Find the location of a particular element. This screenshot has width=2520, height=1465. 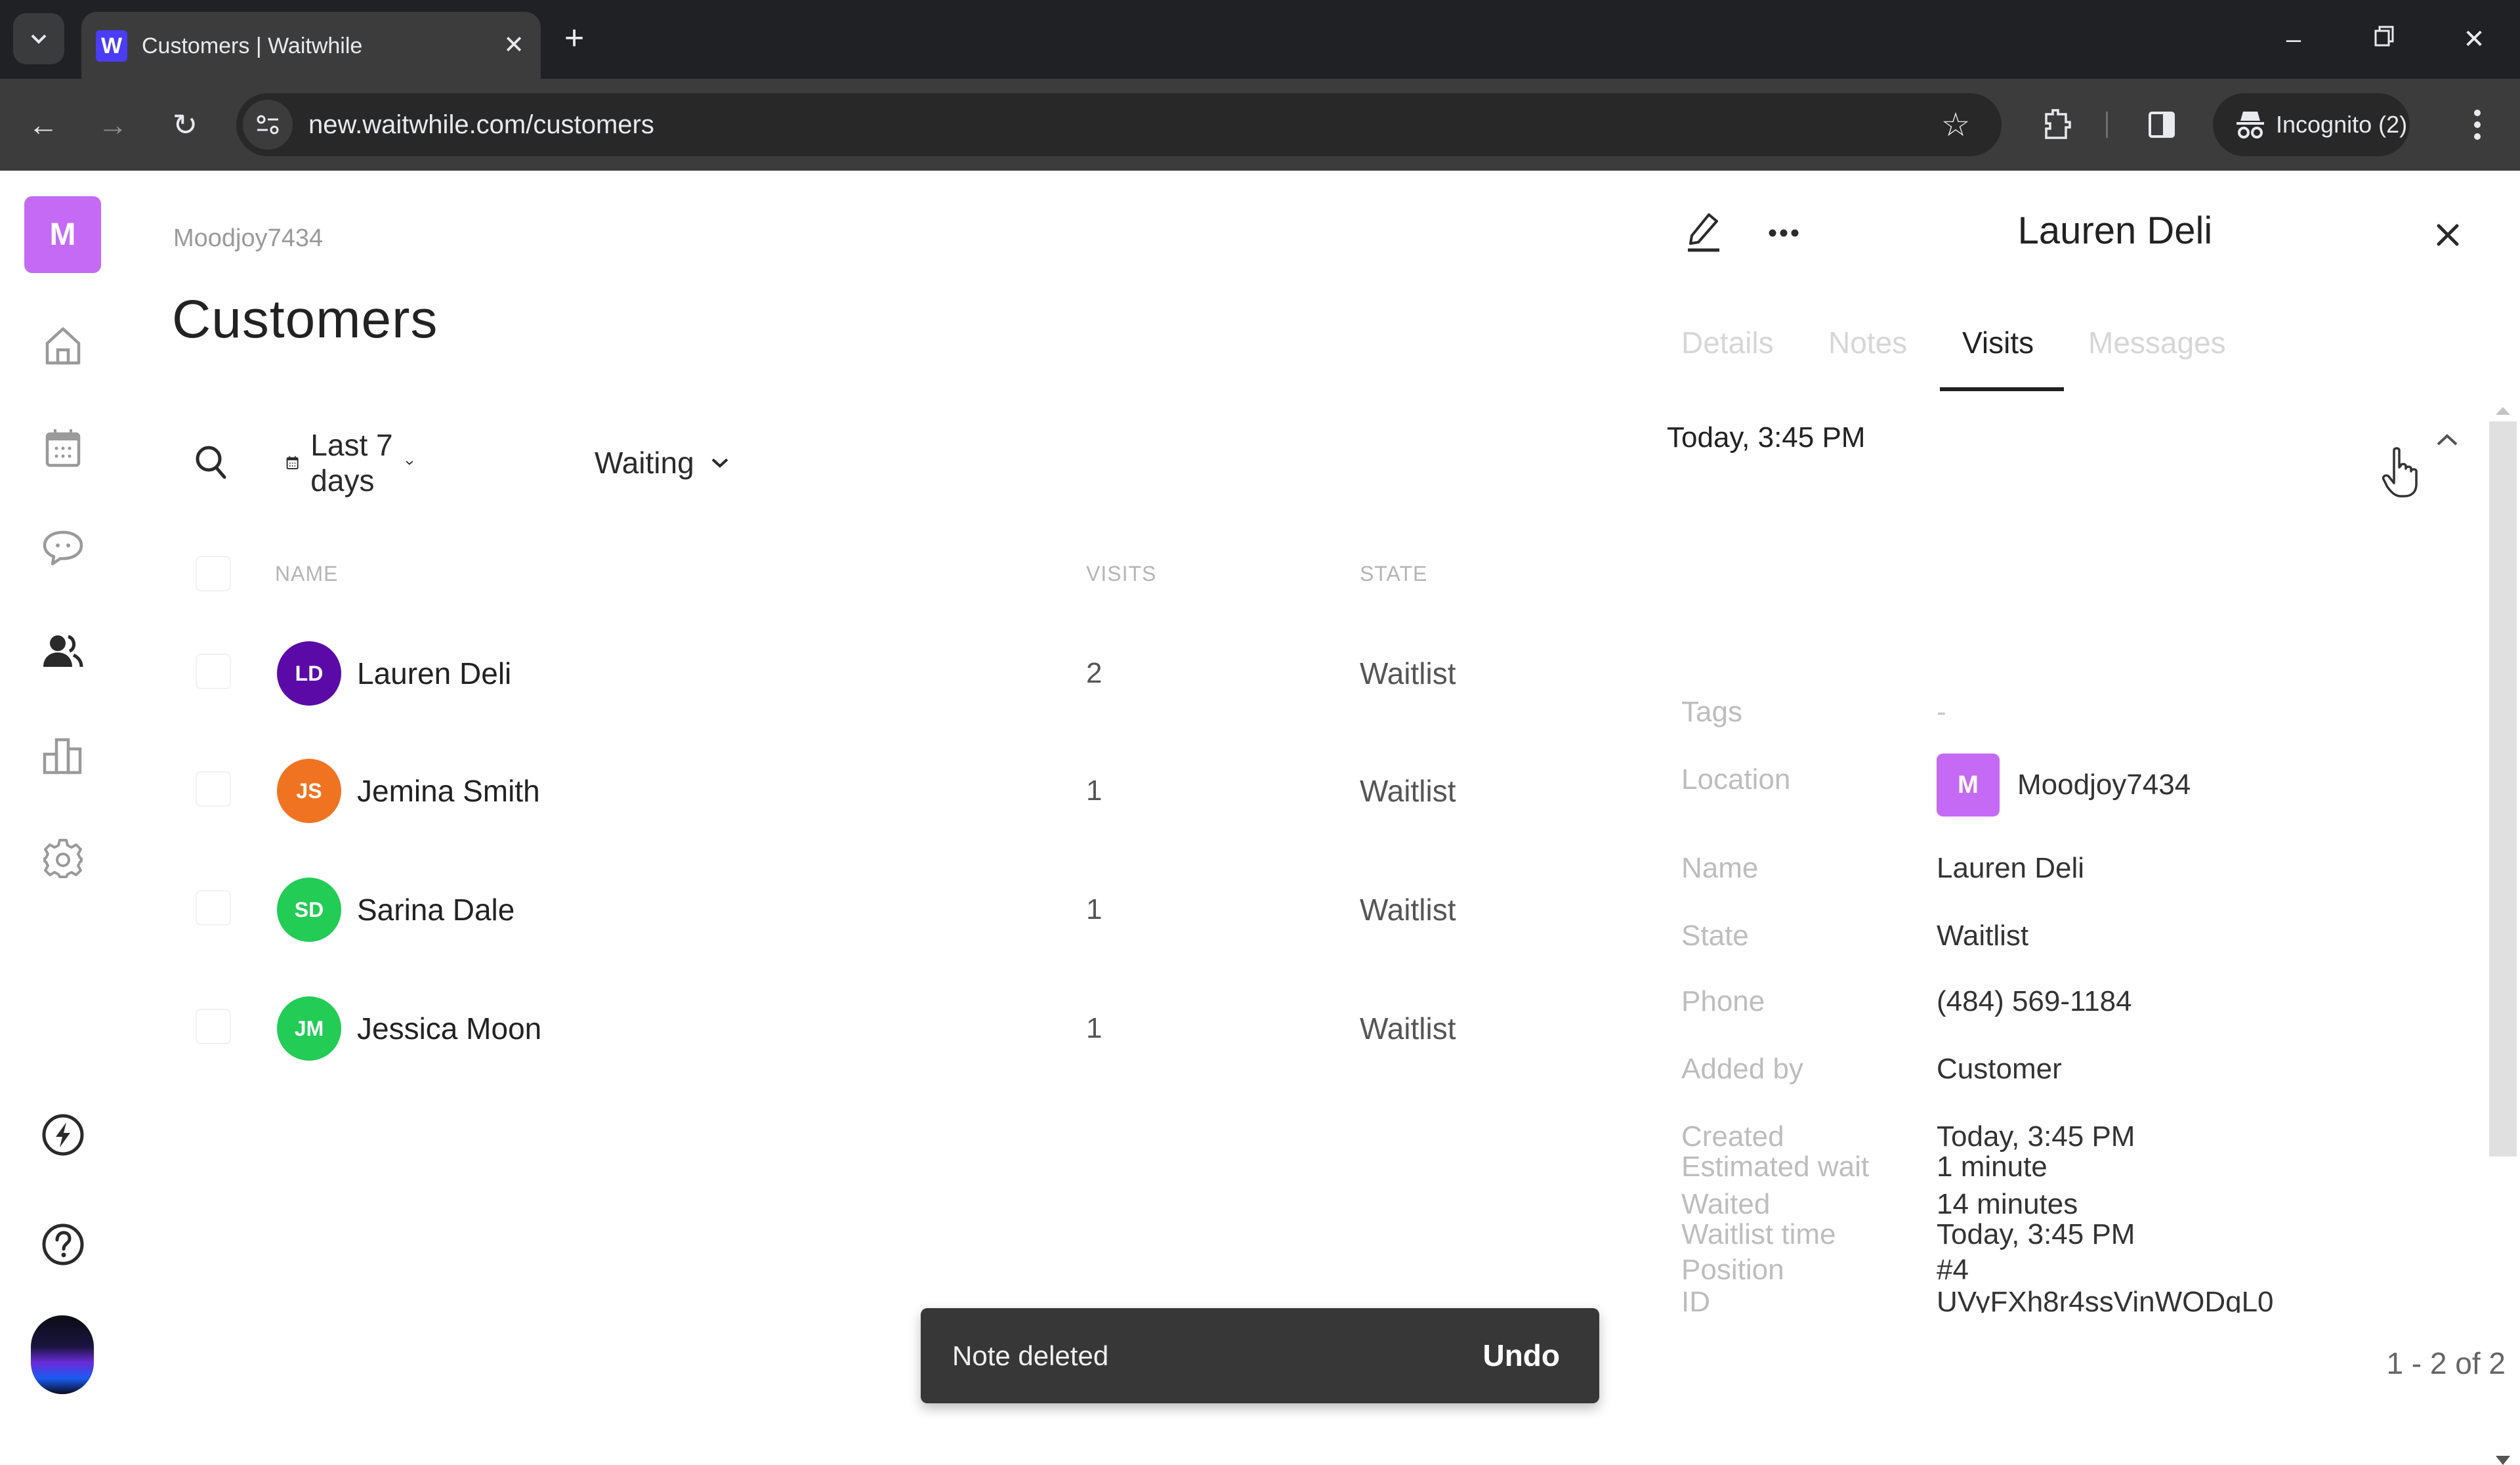

forward-icon: → is located at coordinates (113, 124).